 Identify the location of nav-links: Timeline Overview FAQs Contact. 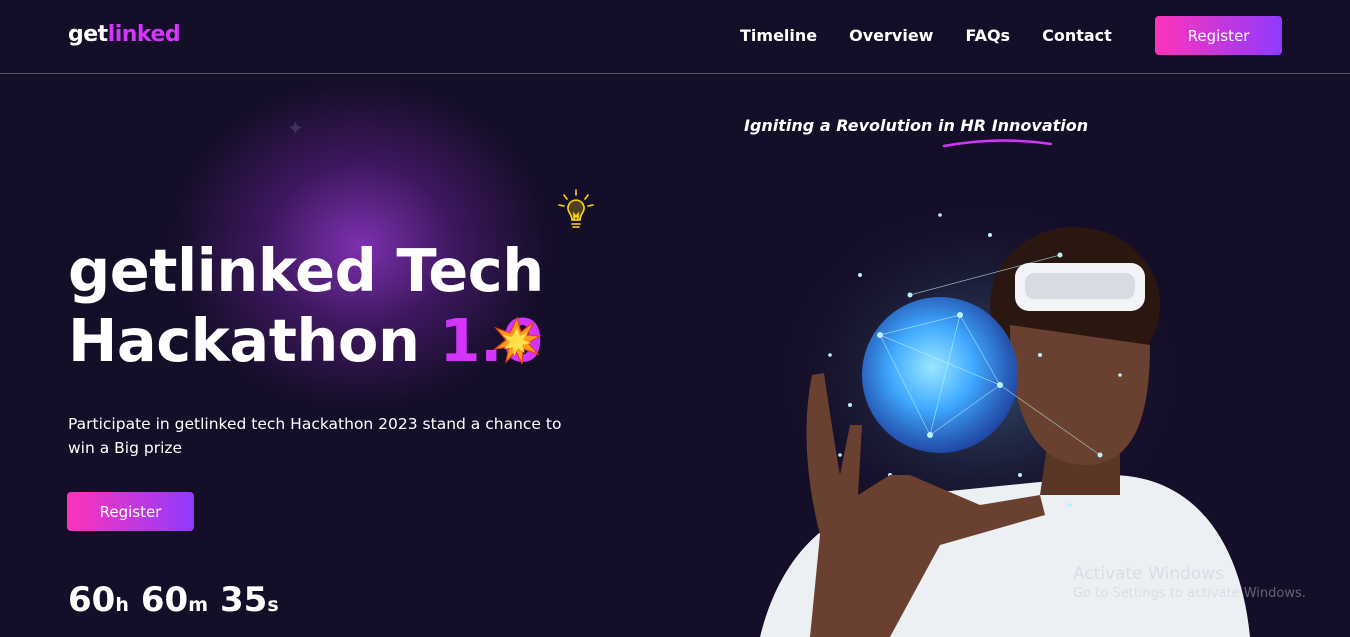
(942, 35).